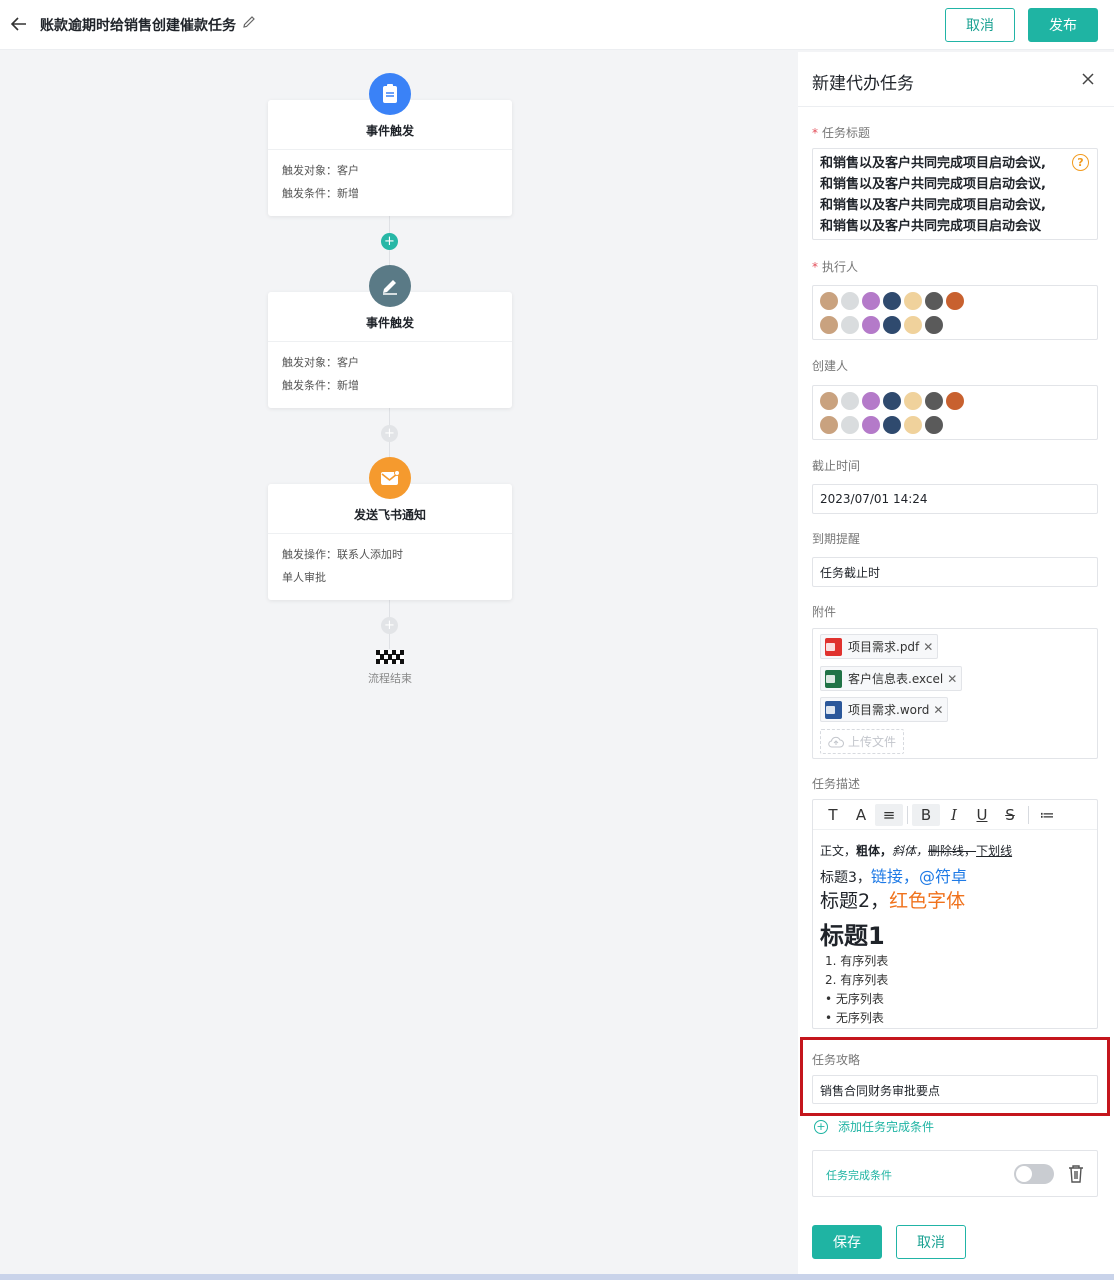  I want to click on condition-label: 任务完成条件, so click(859, 1175).